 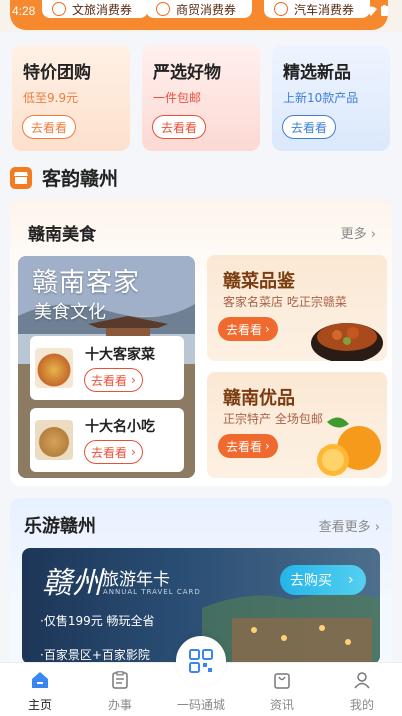 What do you see at coordinates (97, 621) in the screenshot?
I see `card-bullet-price: ·仅售199元 畅玩全省` at bounding box center [97, 621].